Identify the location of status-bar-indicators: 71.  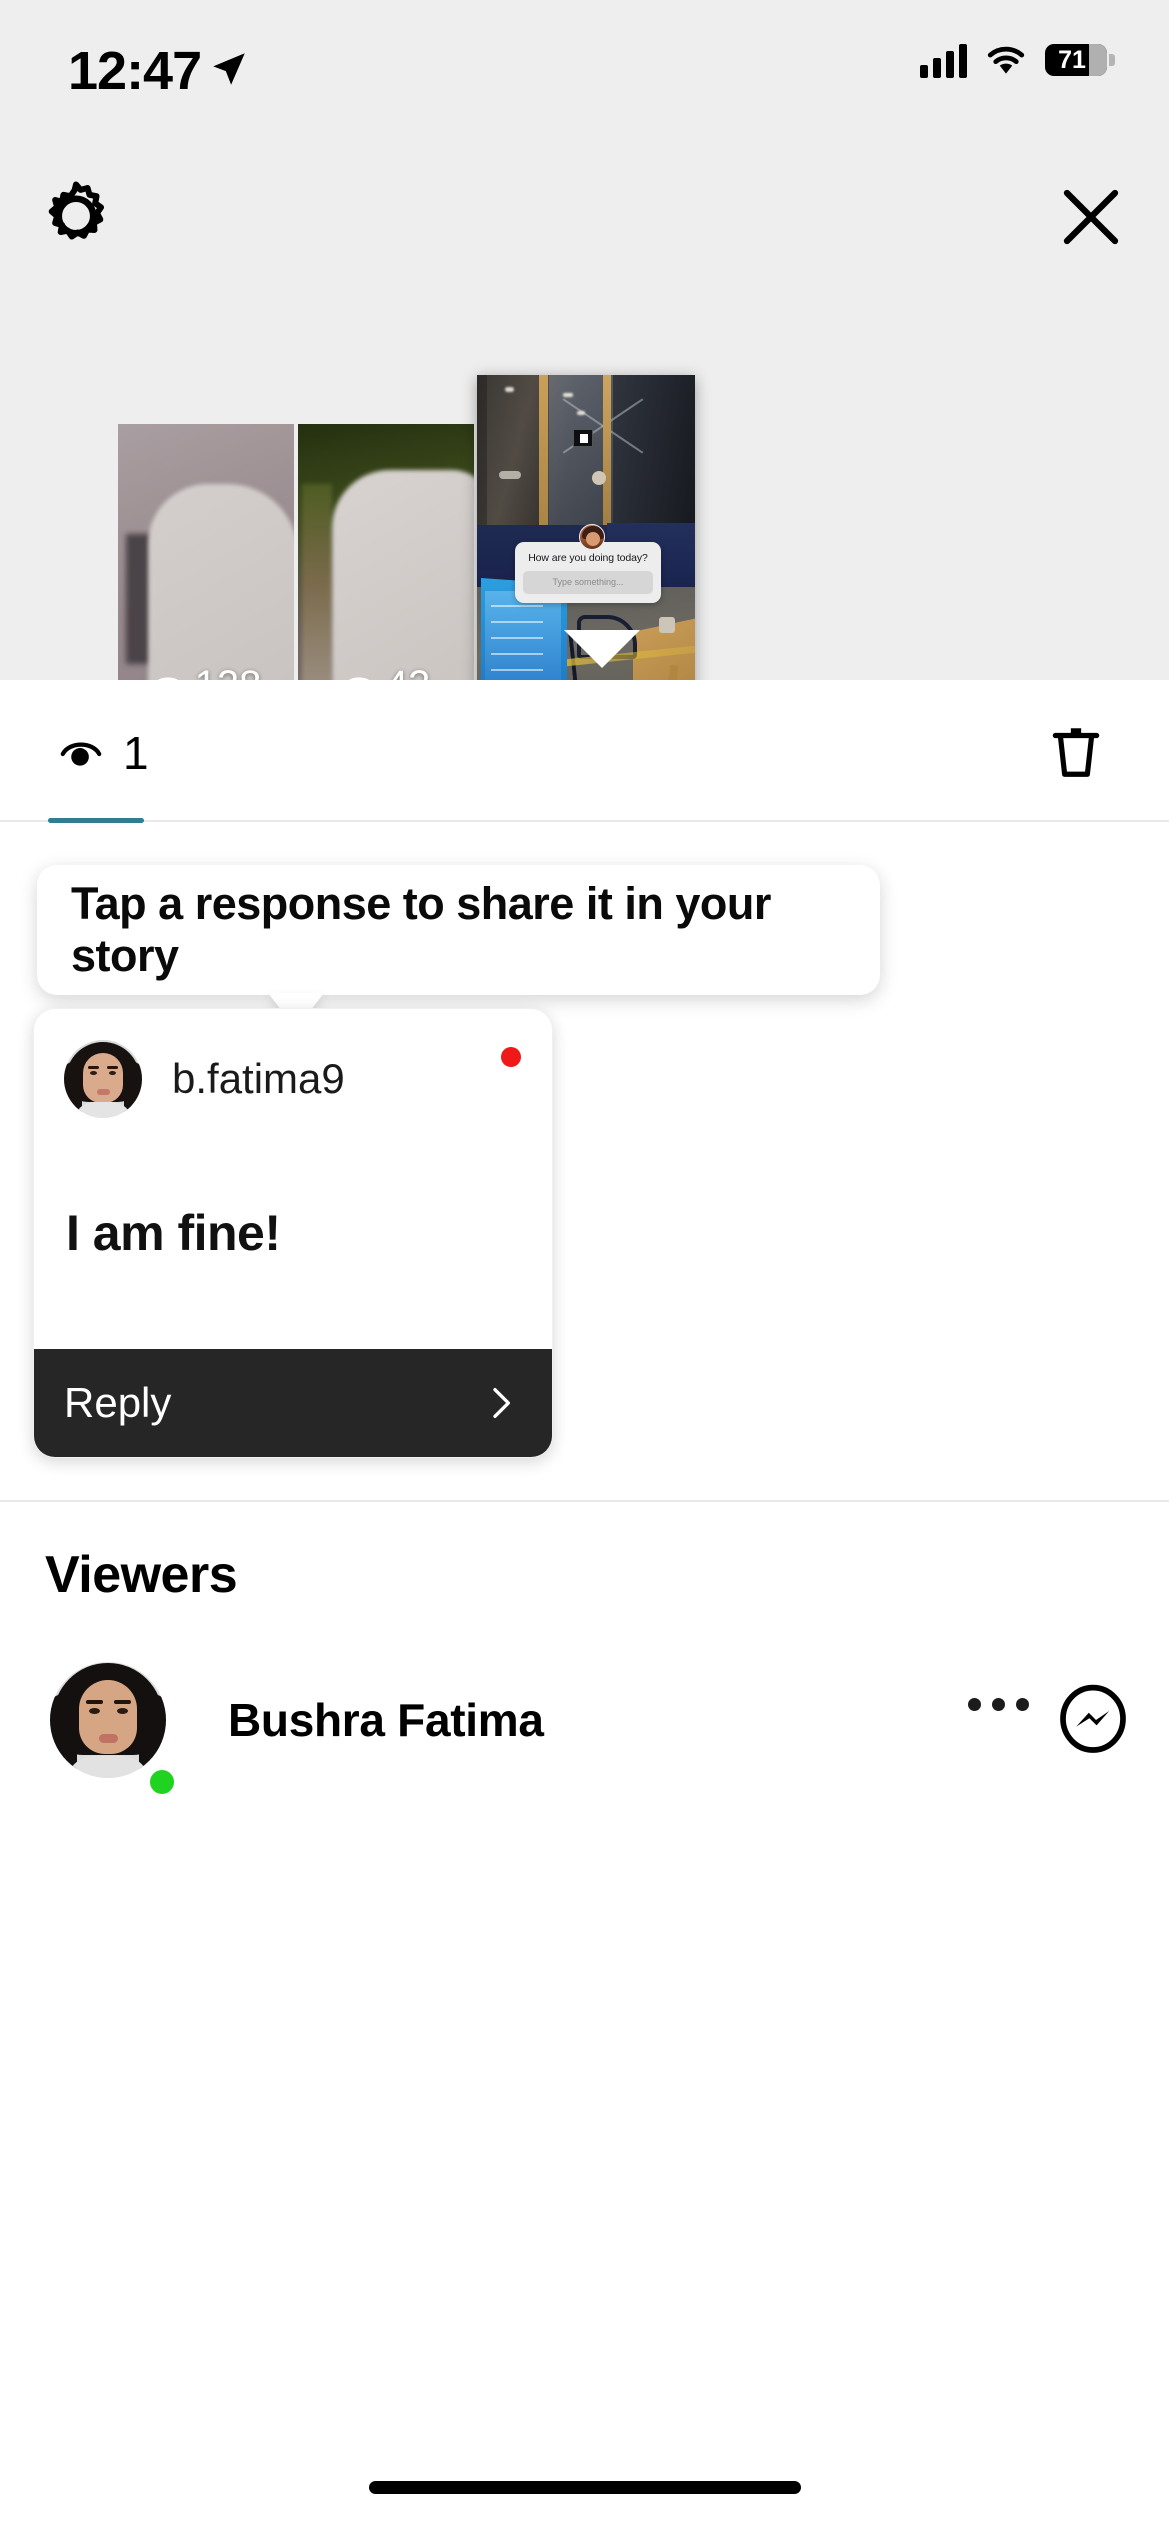
(1017, 60).